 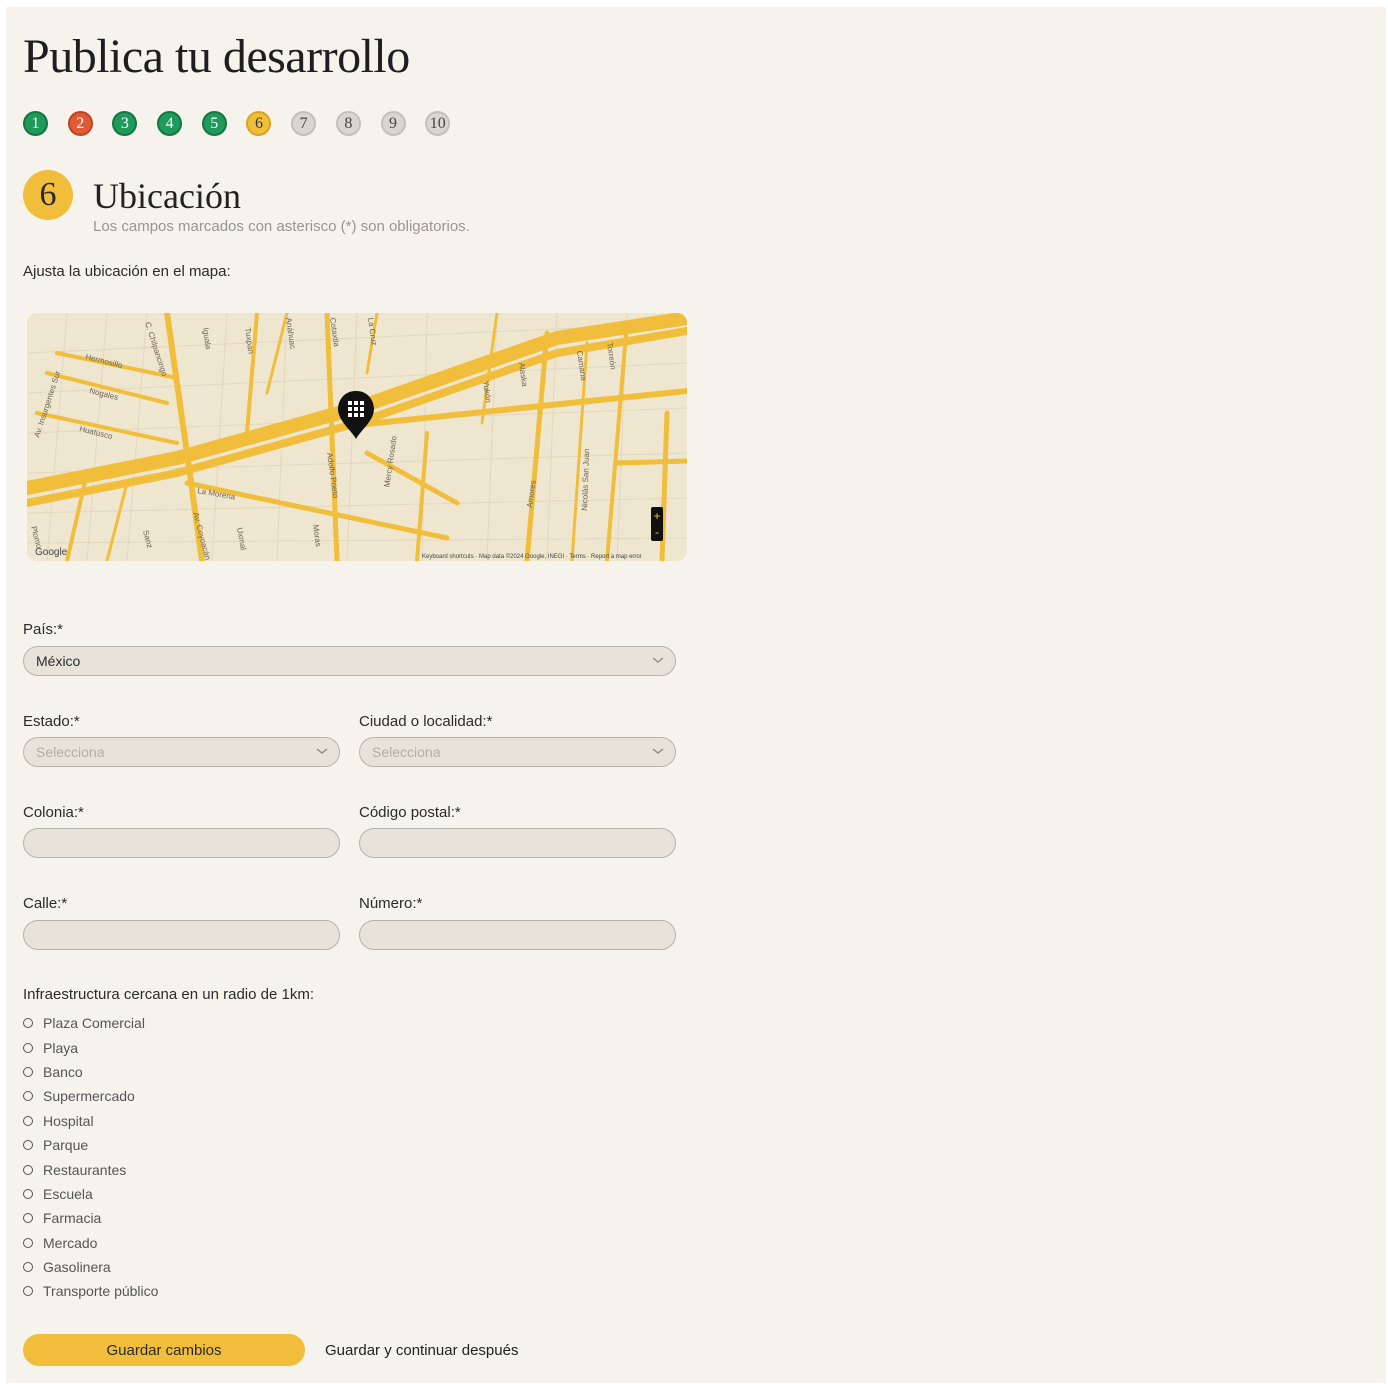 I want to click on estado-select: Selecciona, so click(x=181, y=752).